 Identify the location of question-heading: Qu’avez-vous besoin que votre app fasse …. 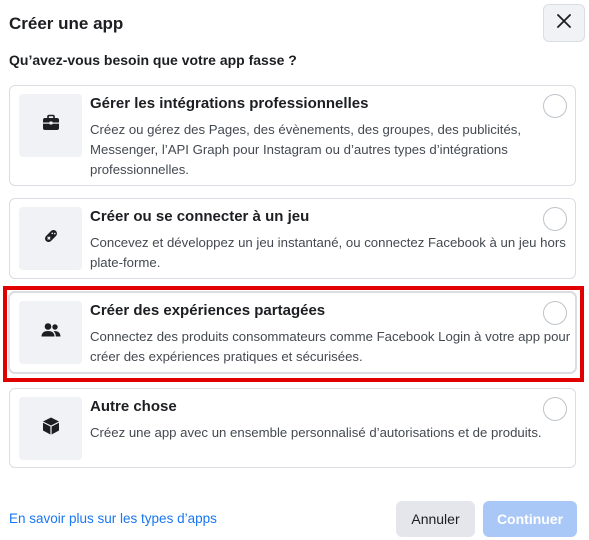
(153, 60).